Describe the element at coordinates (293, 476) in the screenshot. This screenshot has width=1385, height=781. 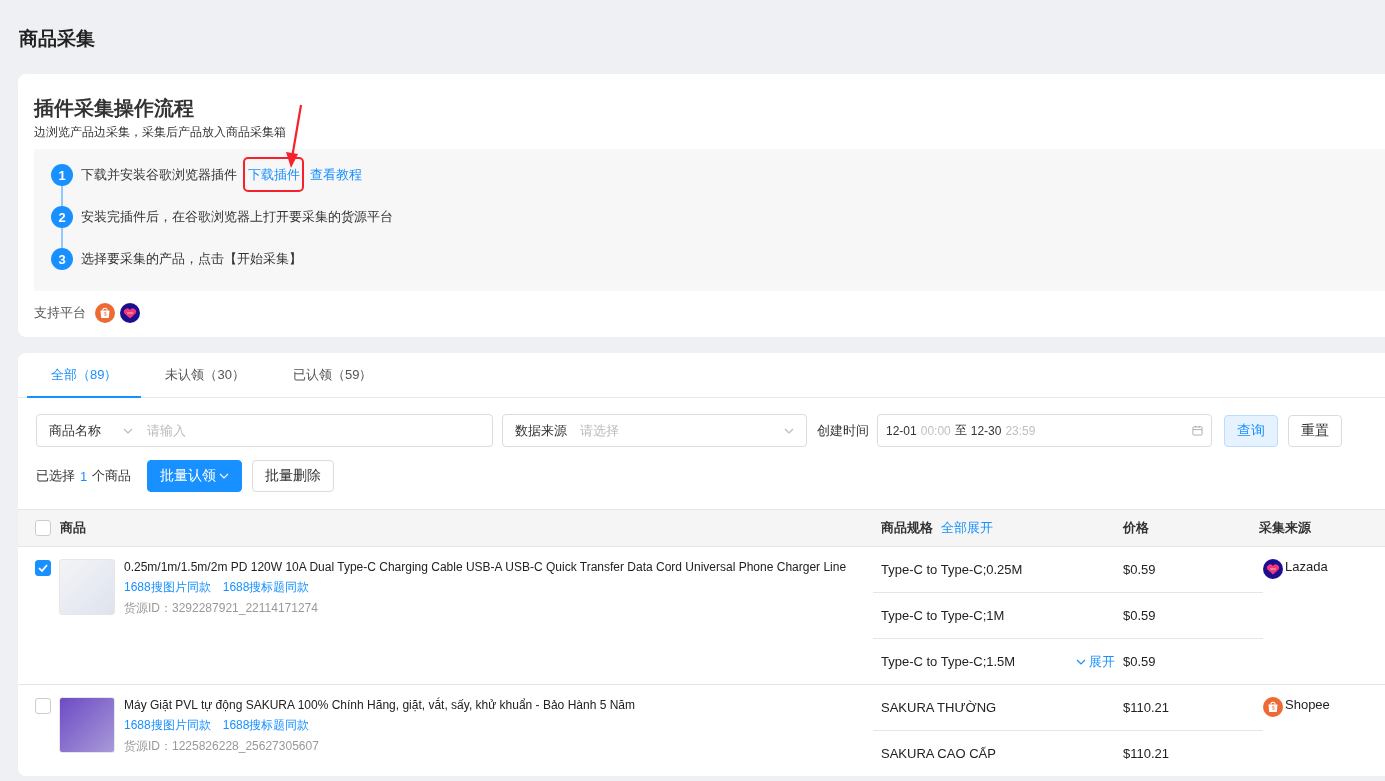
I see `bulk-delete-button: 批量删除` at that location.